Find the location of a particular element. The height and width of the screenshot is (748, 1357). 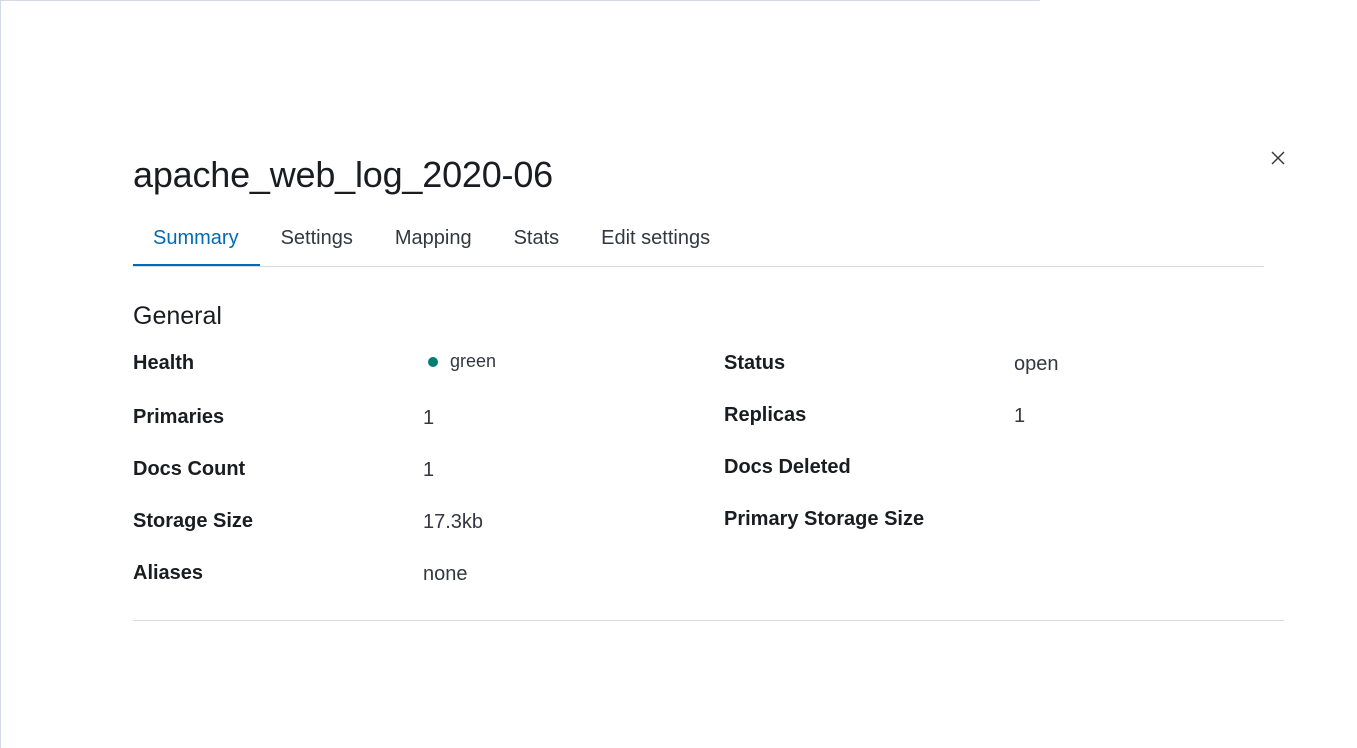

tab-mapping-label: Mapping is located at coordinates (433, 238).